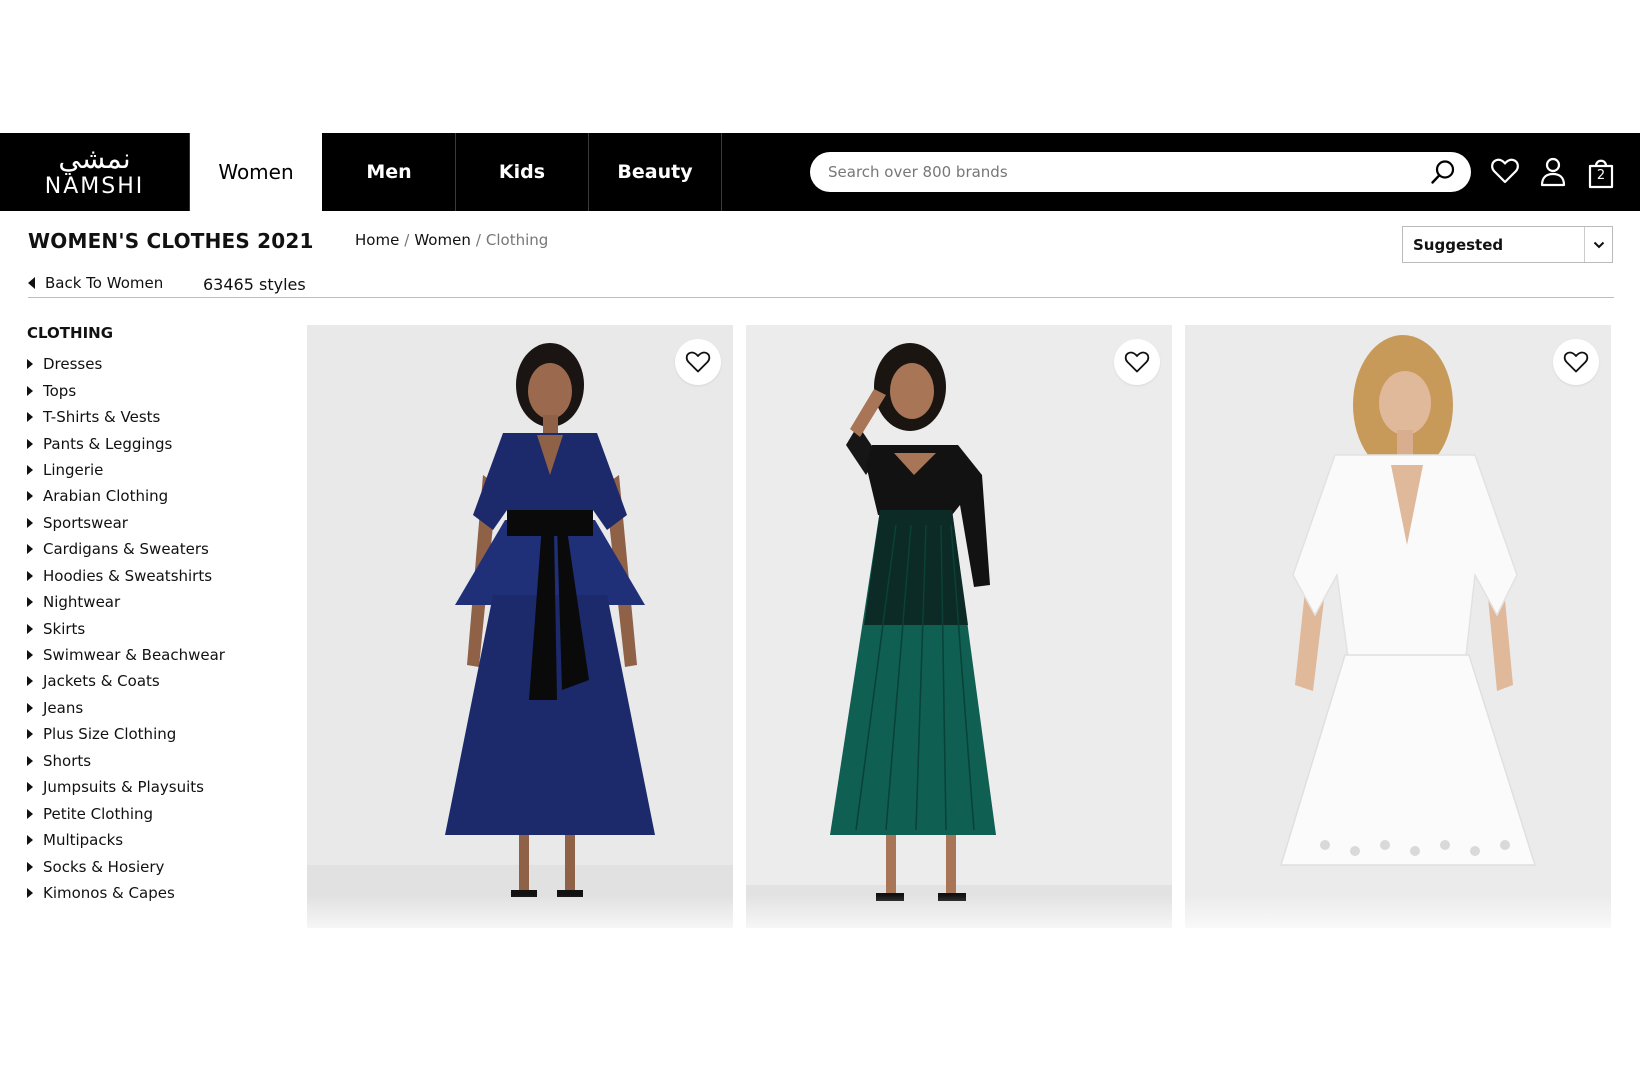  Describe the element at coordinates (1127, 172) in the screenshot. I see `search-input` at that location.